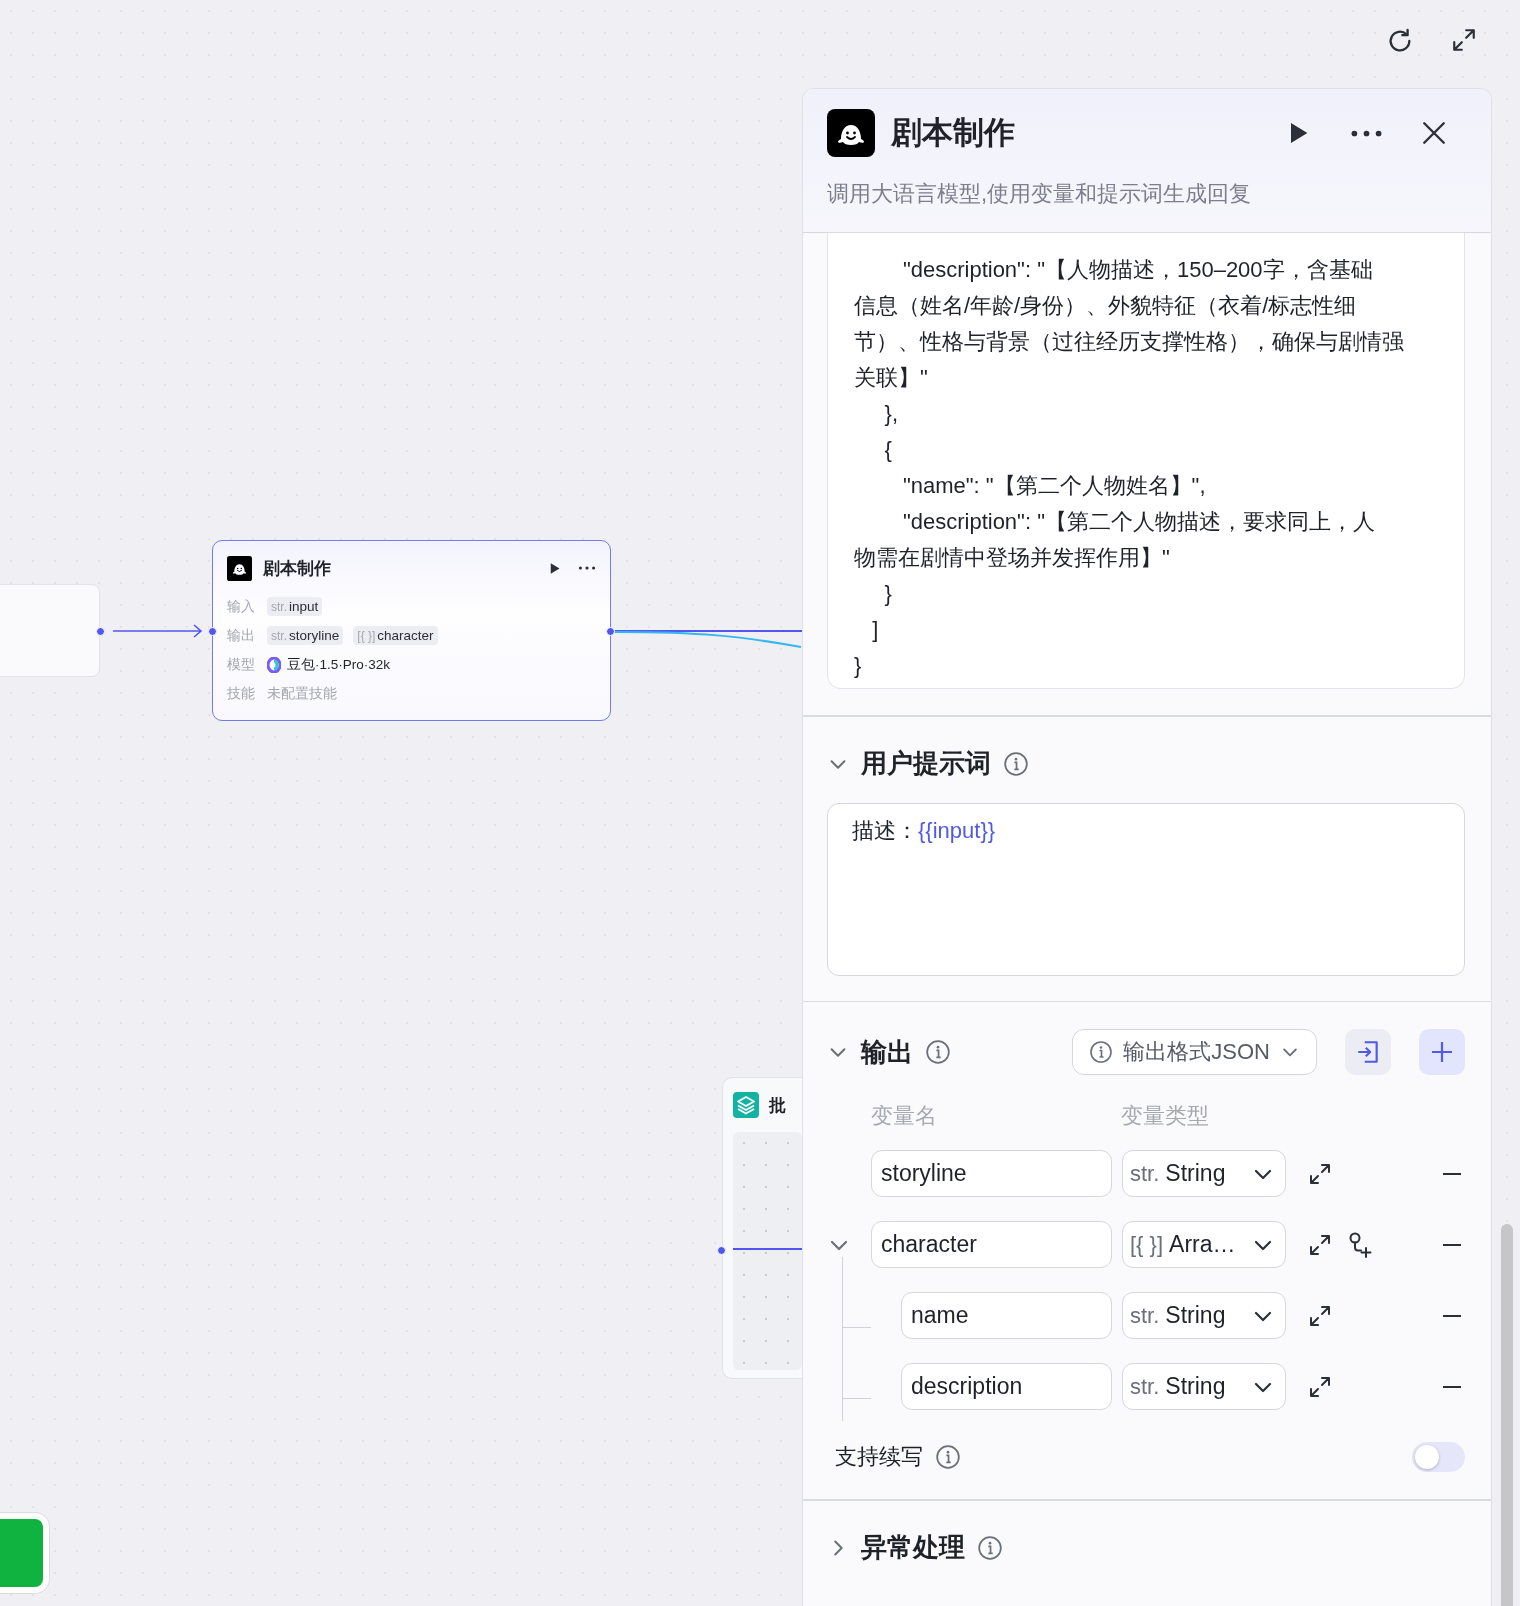 The height and width of the screenshot is (1606, 1520). I want to click on variable-name-field: character, so click(991, 1244).